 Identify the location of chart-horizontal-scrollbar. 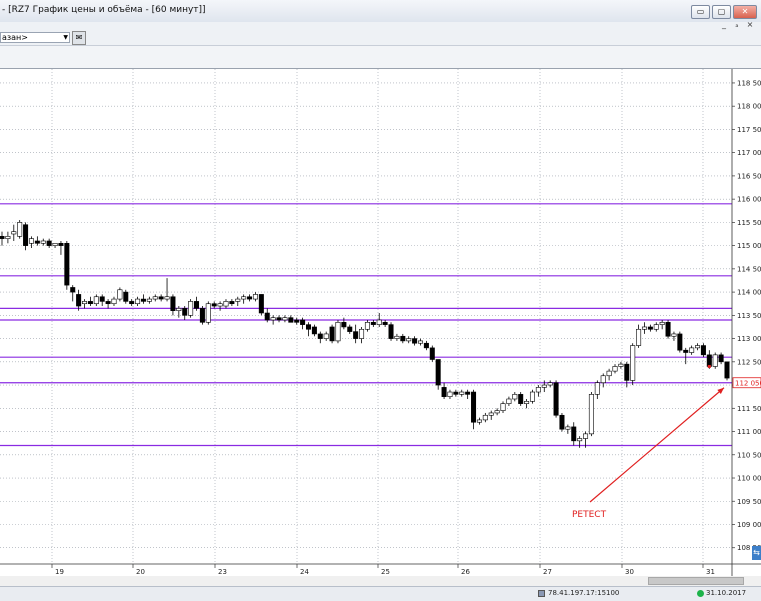
(380, 581).